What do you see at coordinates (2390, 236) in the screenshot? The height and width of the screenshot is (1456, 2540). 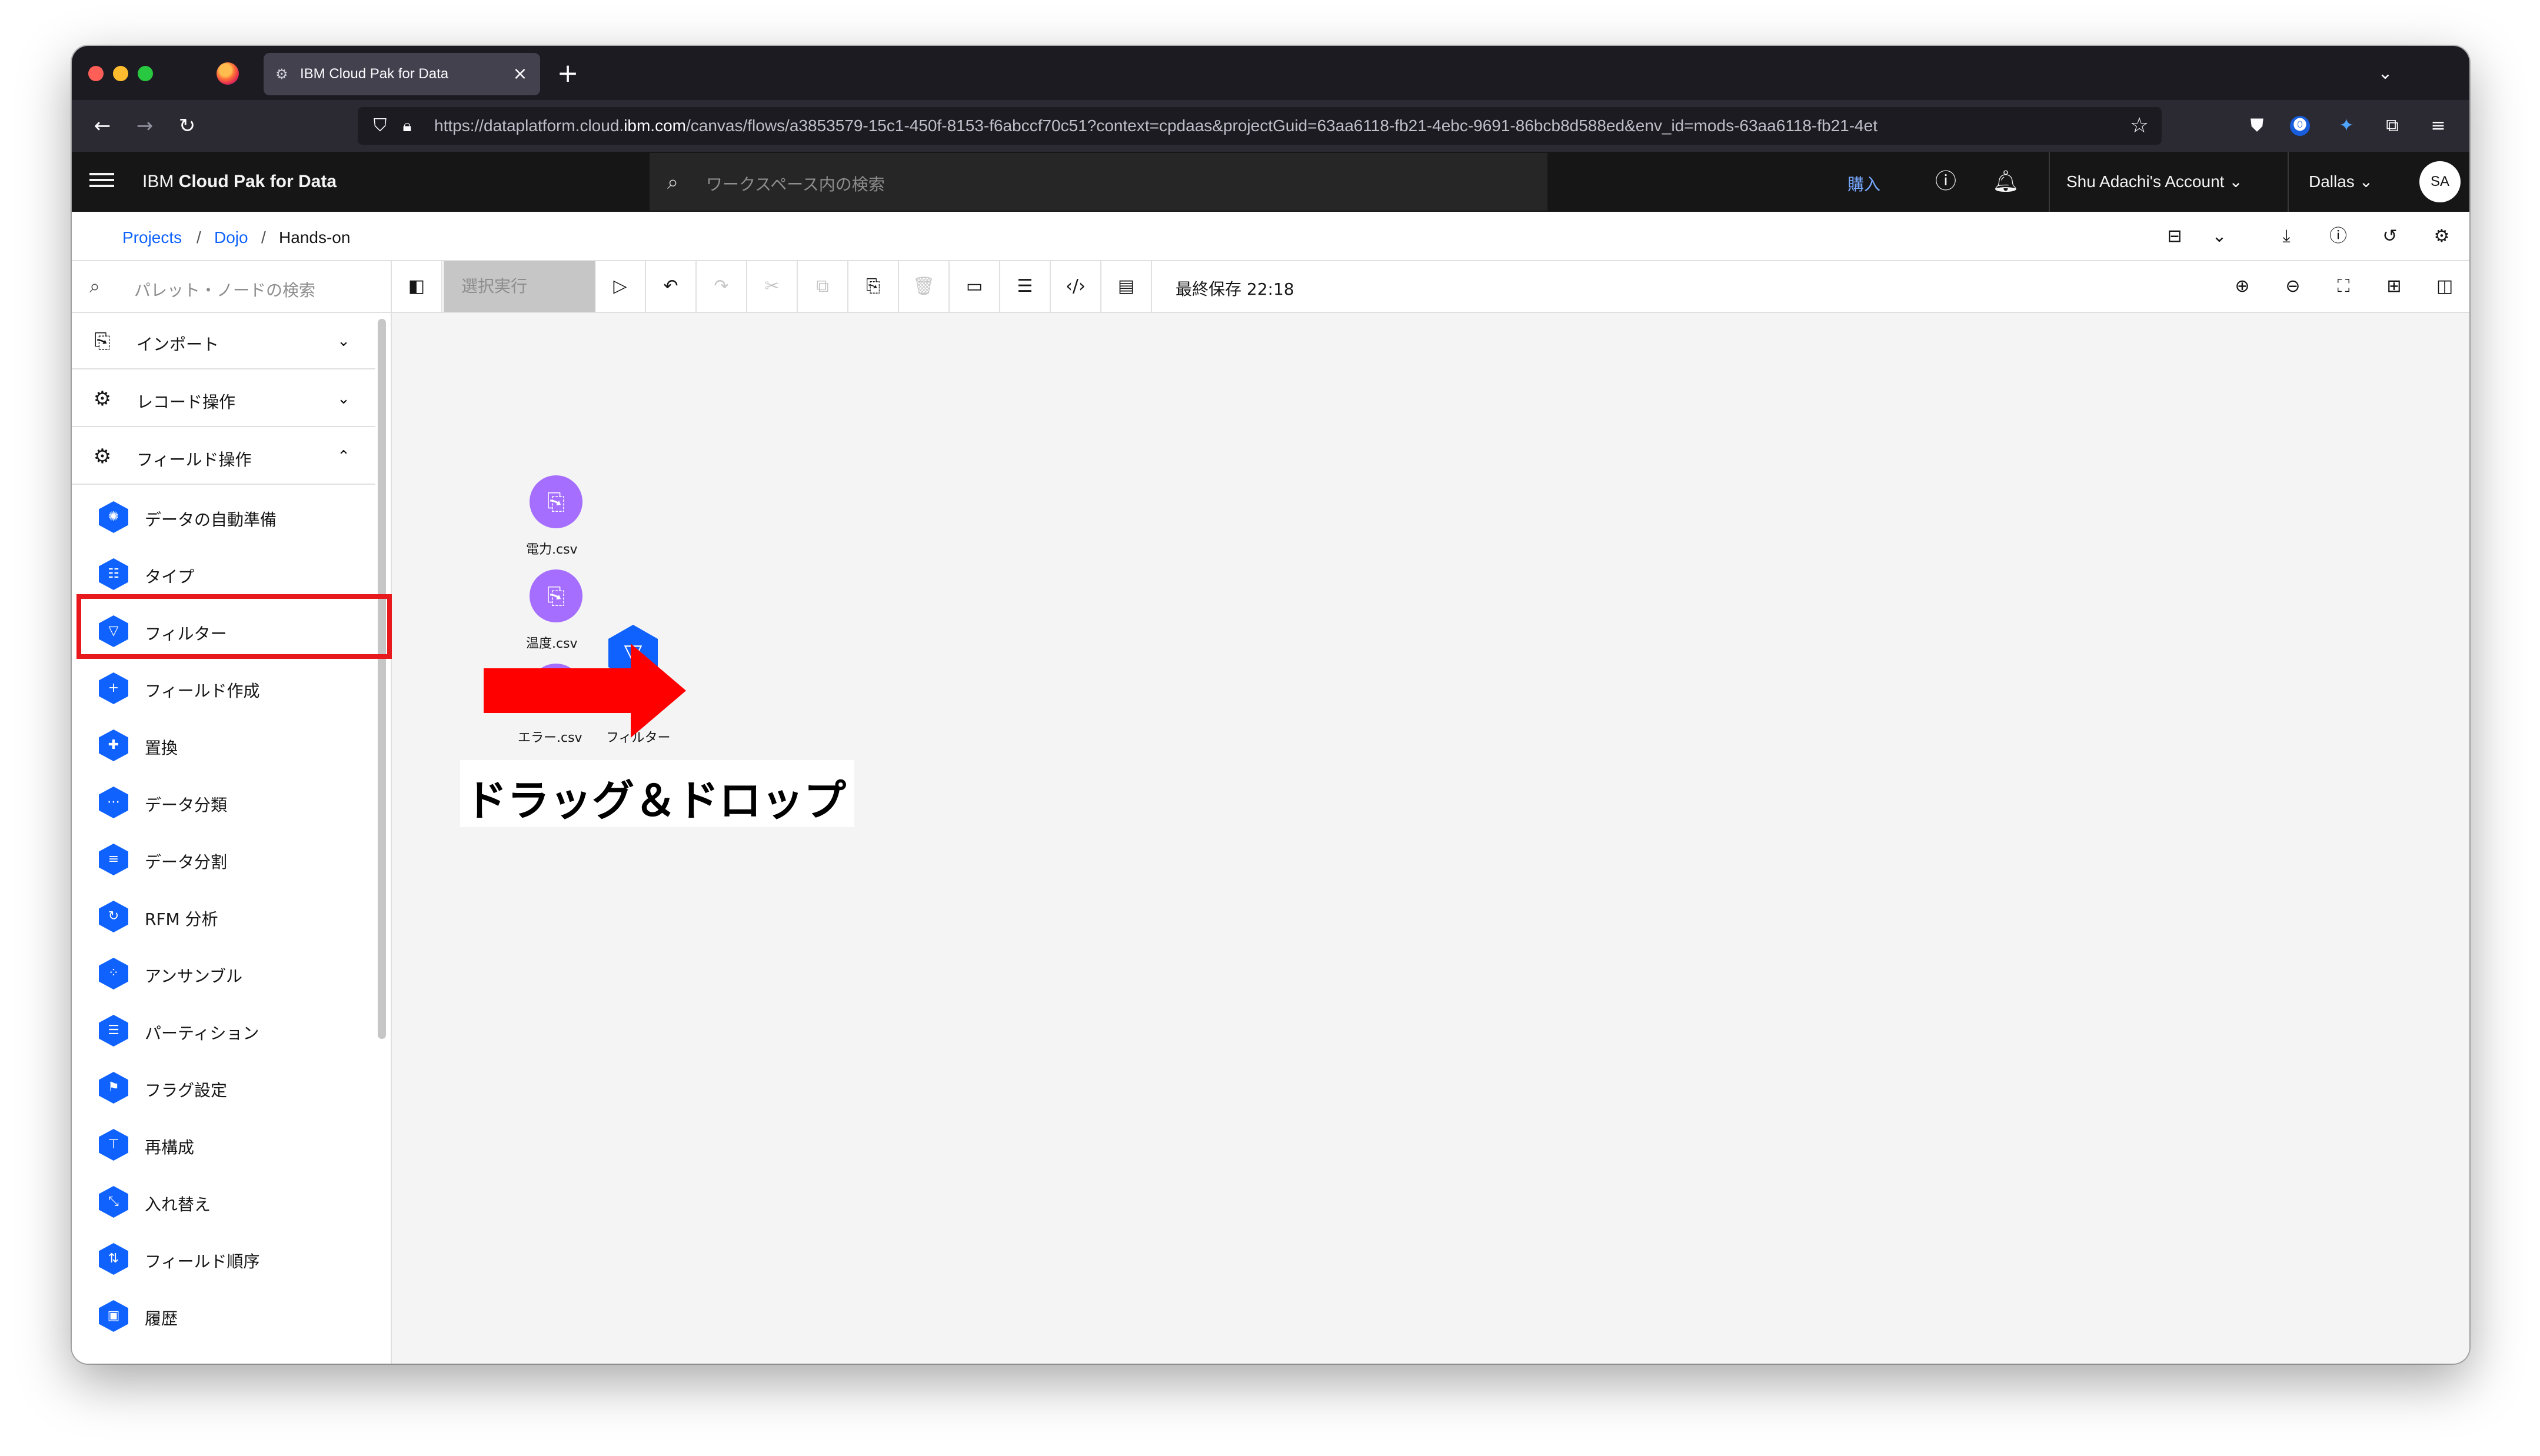 I see `history-icon: ↺` at bounding box center [2390, 236].